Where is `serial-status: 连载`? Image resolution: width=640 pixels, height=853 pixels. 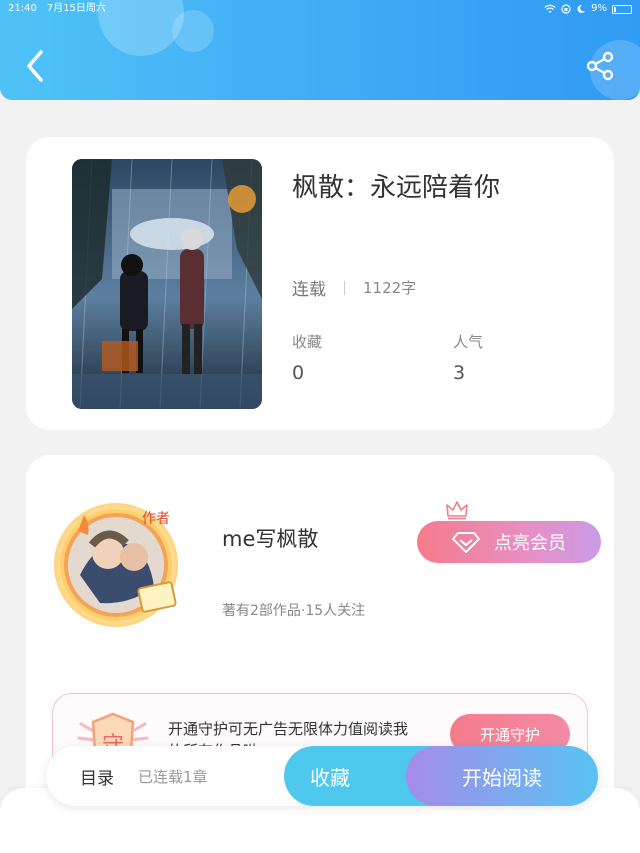
serial-status: 连载 is located at coordinates (309, 290).